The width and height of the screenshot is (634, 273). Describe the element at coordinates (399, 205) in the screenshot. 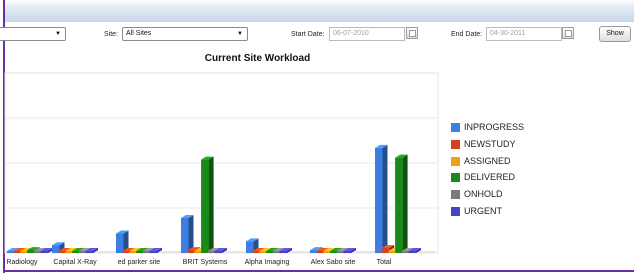

I see `bar-delivered-total` at that location.